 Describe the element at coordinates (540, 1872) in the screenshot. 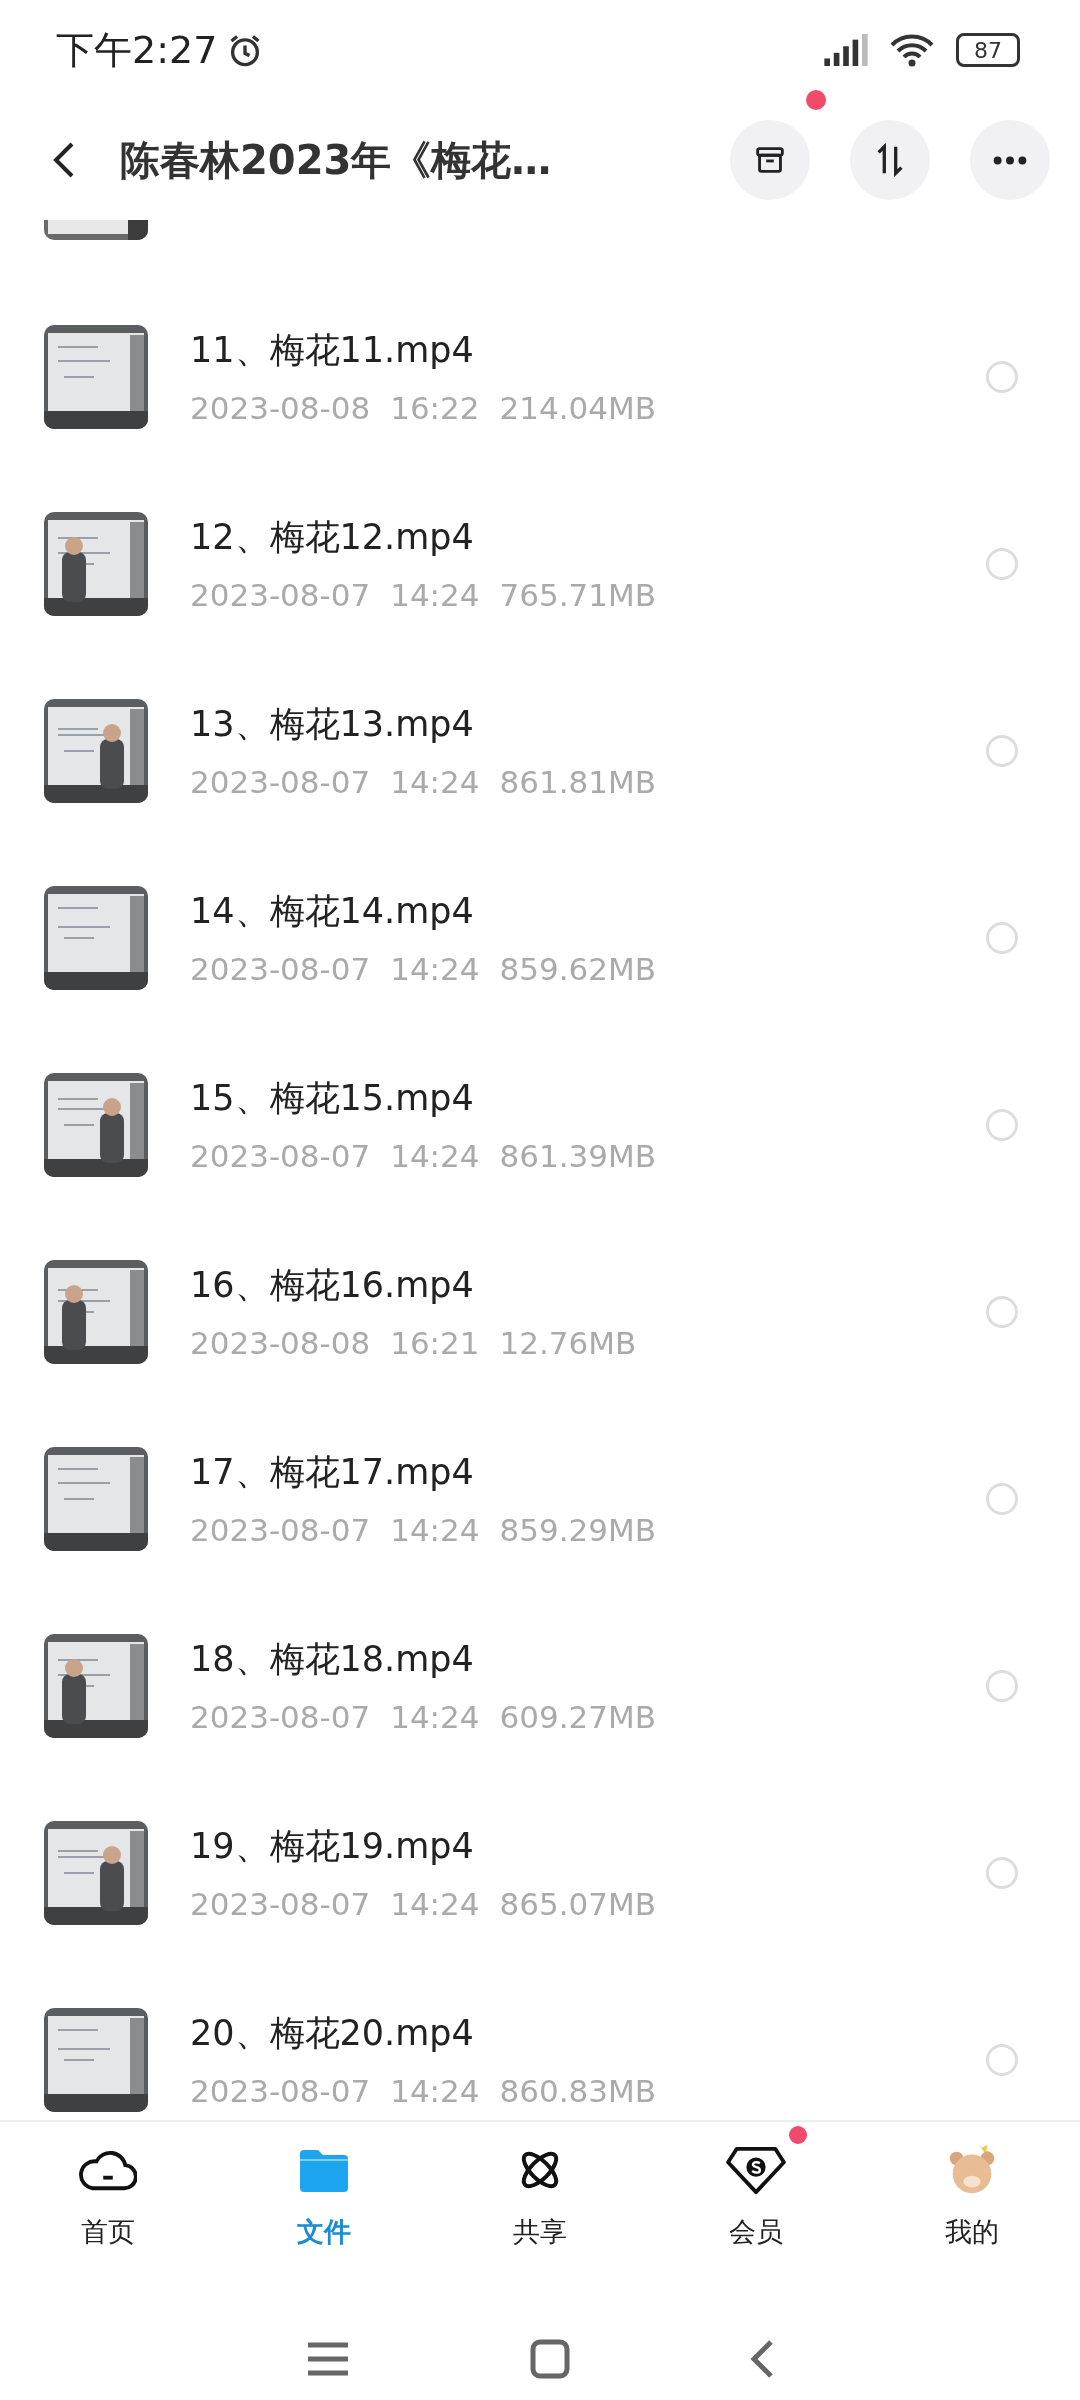

I see `file-row: 19、梅花19.mp4 2023-08-07 14:24 865.07MB` at that location.